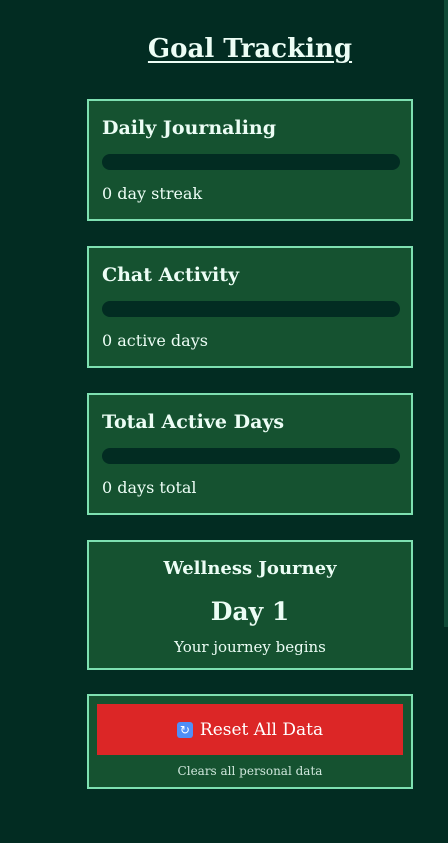  I want to click on goal-title: Total Active Days, so click(193, 422).